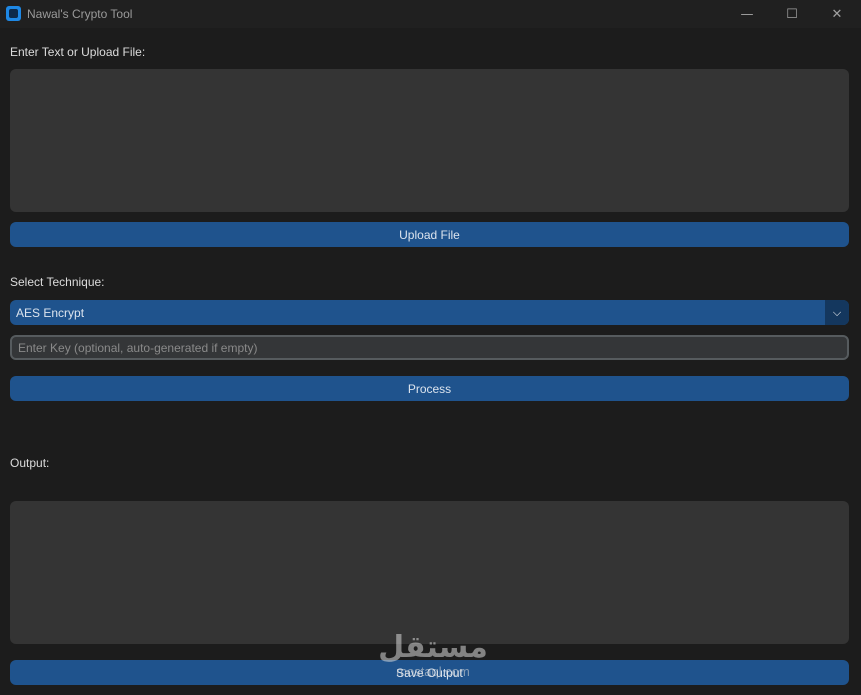 This screenshot has height=695, width=861. Describe the element at coordinates (792, 14) in the screenshot. I see `maximize-button: ☐` at that location.